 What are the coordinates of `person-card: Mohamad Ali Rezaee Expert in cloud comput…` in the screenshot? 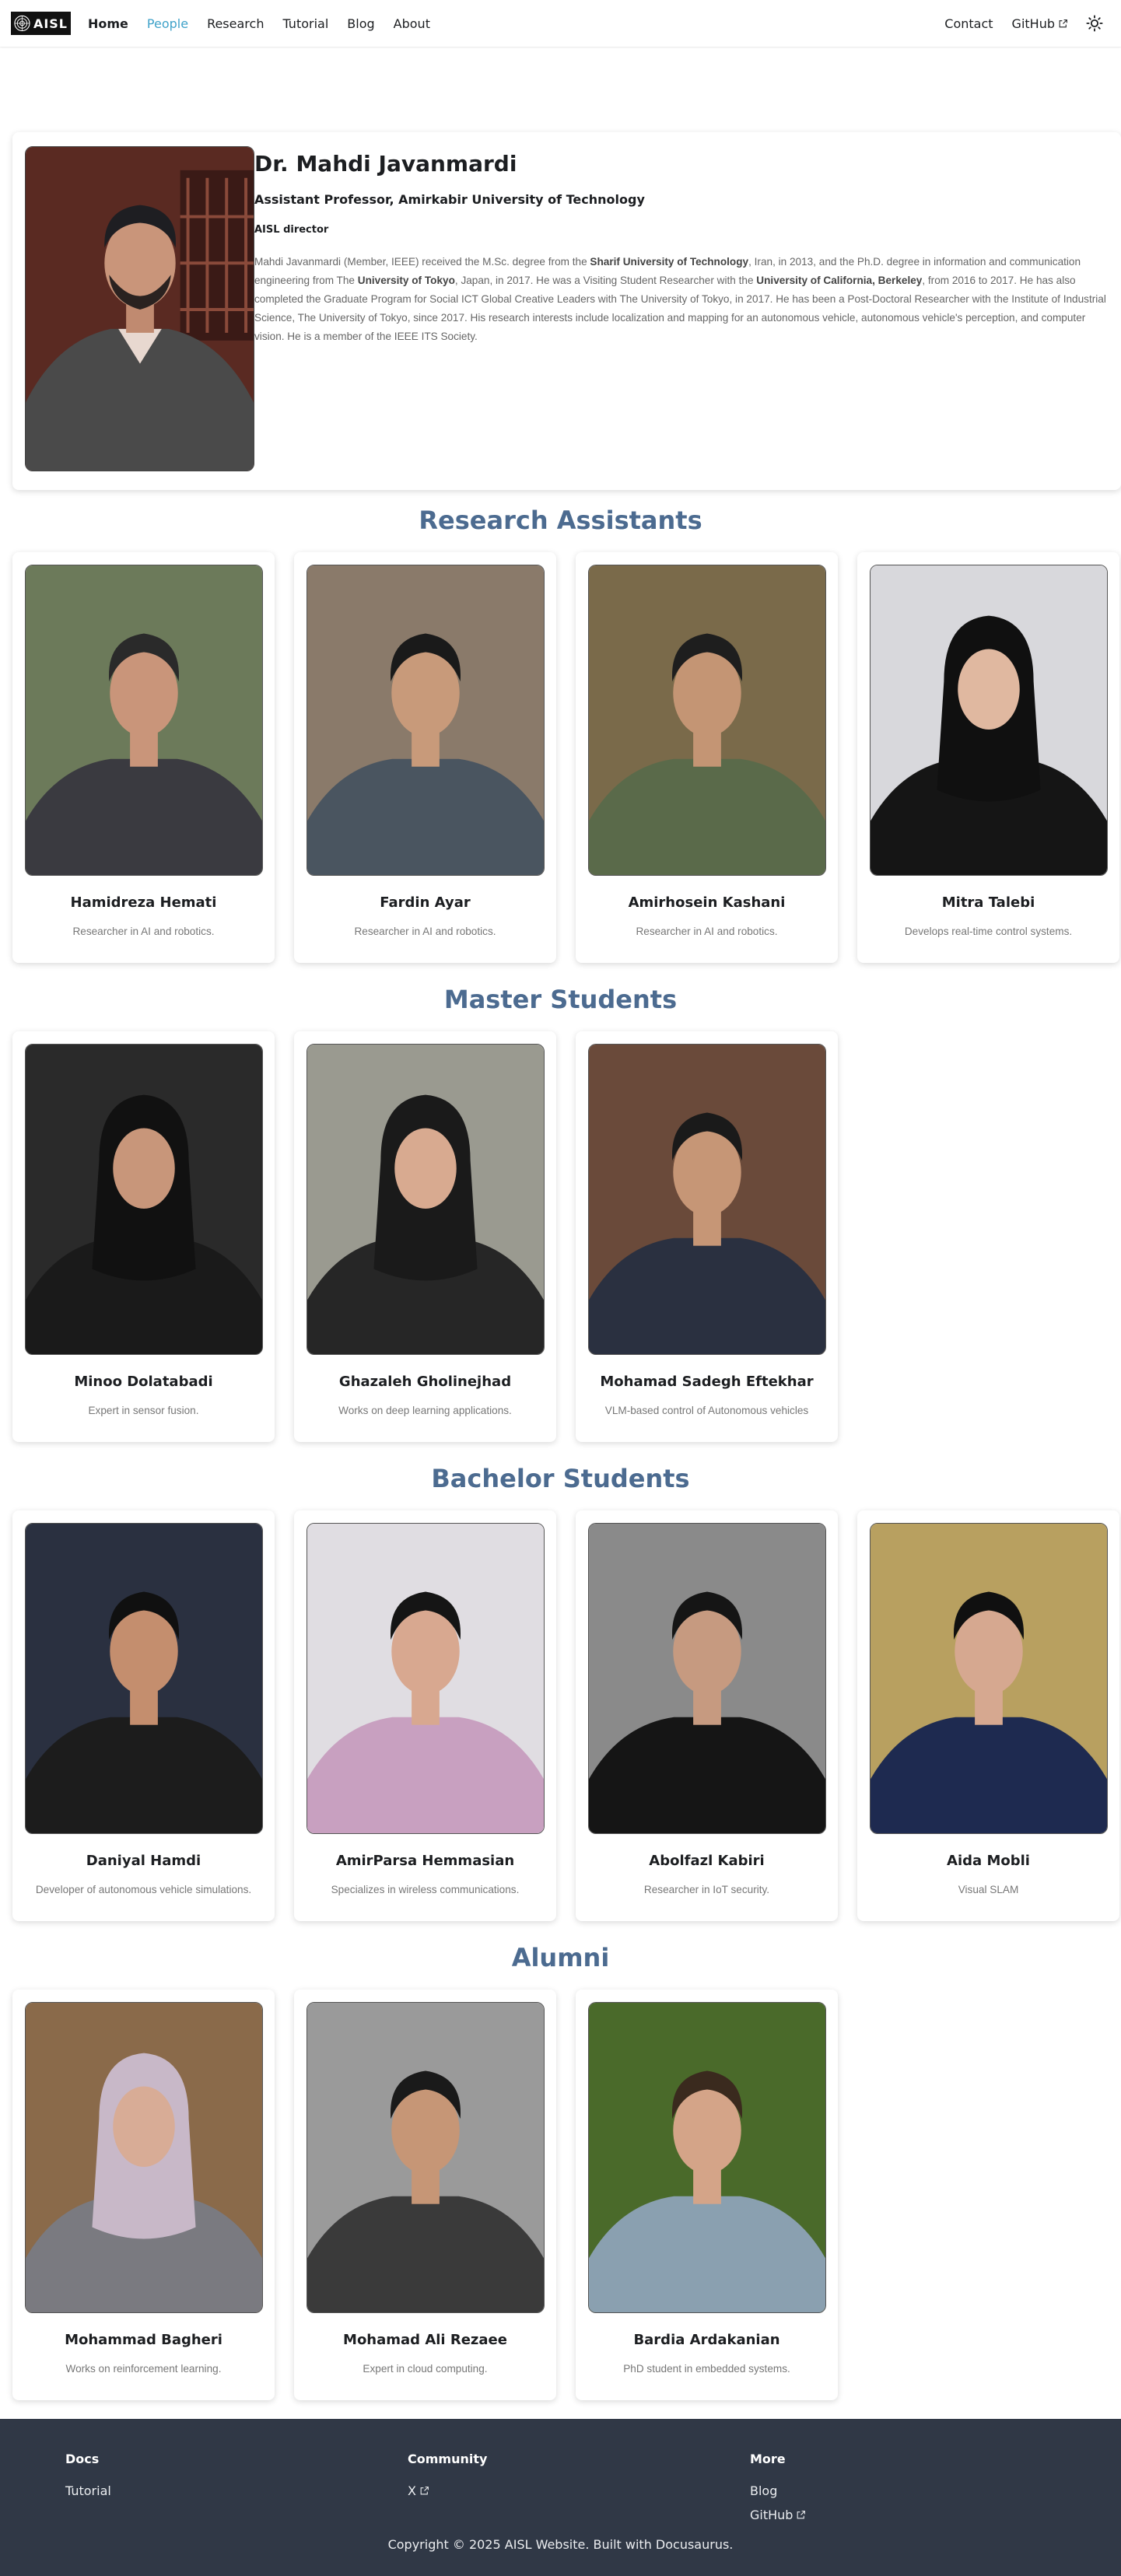 It's located at (425, 2195).